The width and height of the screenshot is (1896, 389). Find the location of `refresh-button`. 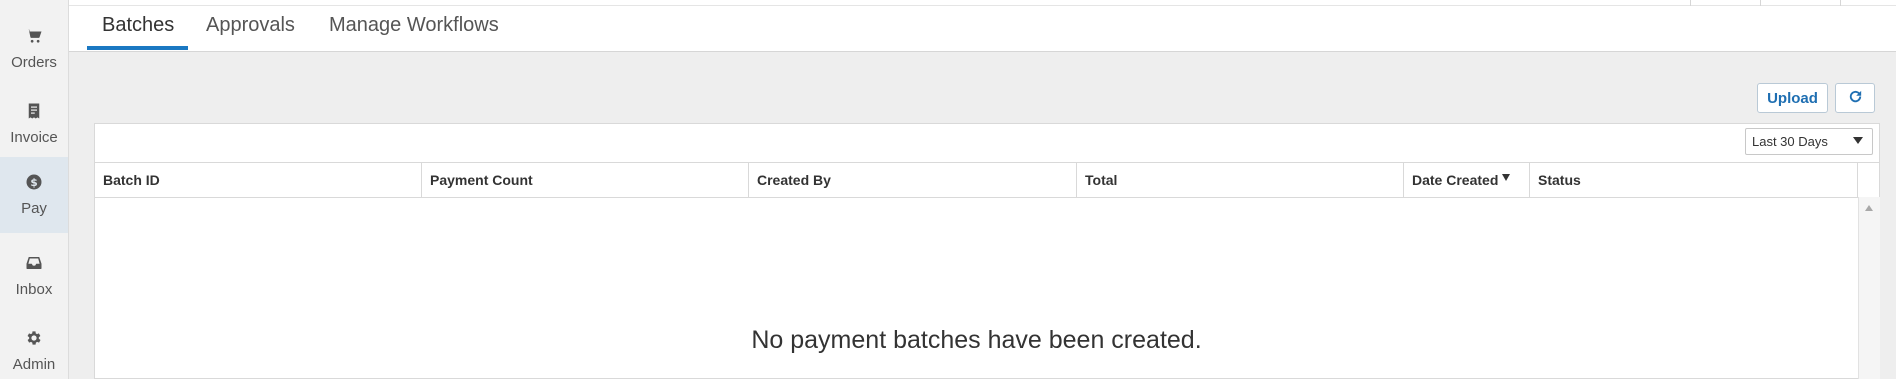

refresh-button is located at coordinates (1855, 98).